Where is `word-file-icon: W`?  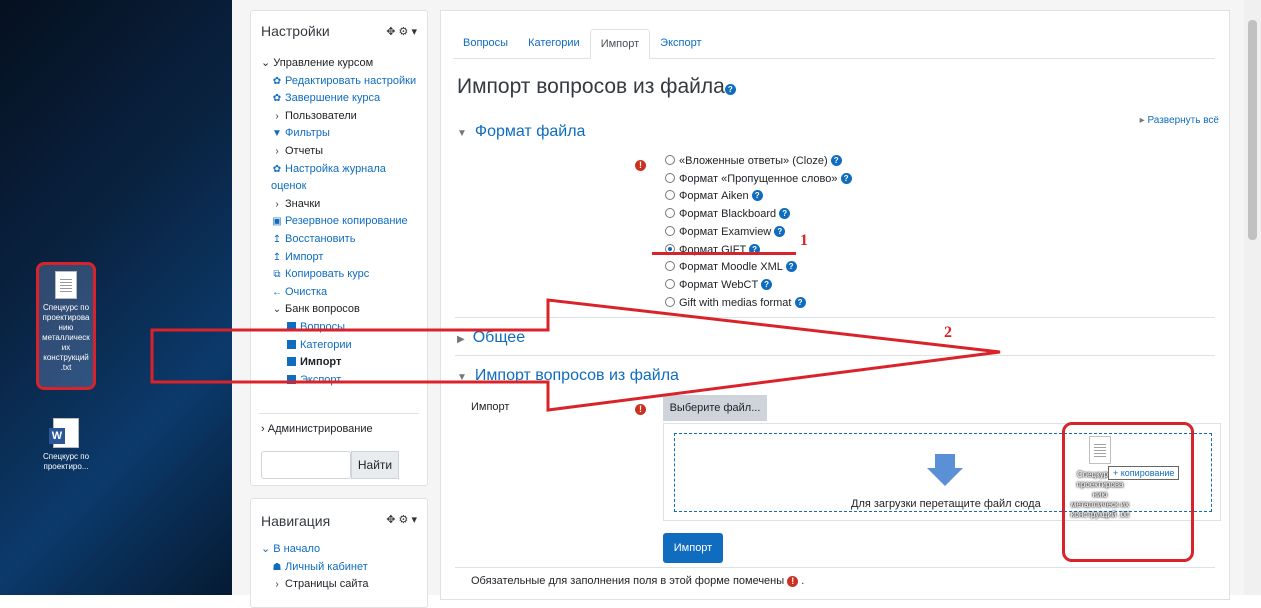 word-file-icon: W is located at coordinates (64, 433).